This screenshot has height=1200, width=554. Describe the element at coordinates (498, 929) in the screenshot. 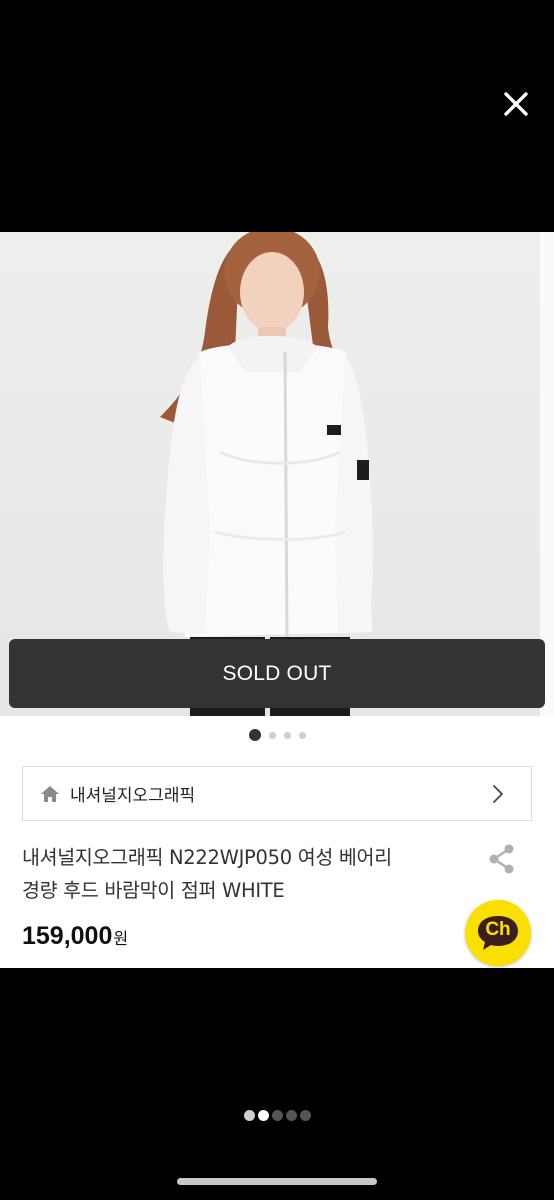

I see `chat-button-label: Ch` at that location.